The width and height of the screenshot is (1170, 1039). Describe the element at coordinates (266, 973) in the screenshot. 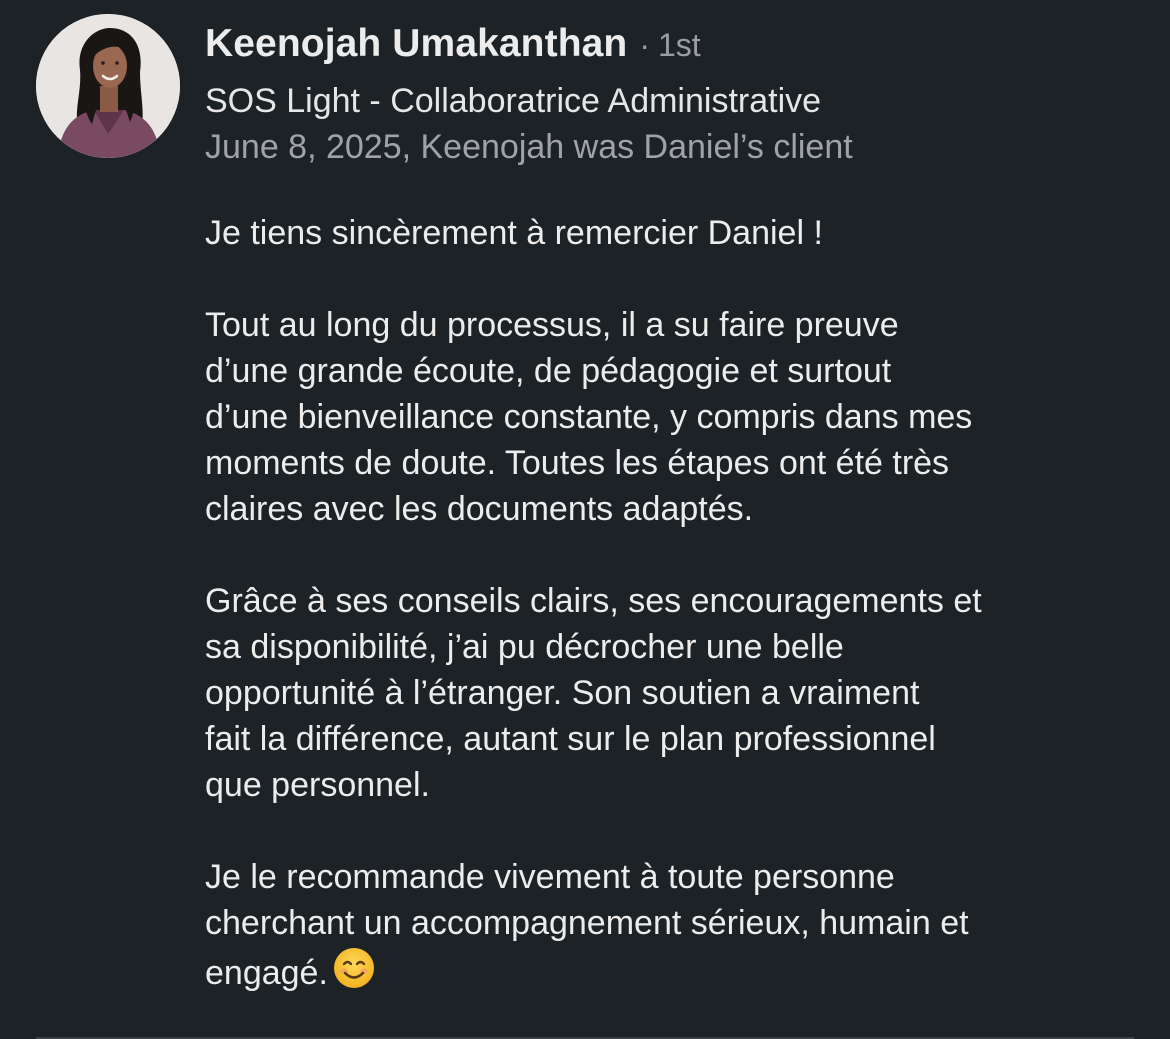

I see `text-line-content: engagé.` at that location.